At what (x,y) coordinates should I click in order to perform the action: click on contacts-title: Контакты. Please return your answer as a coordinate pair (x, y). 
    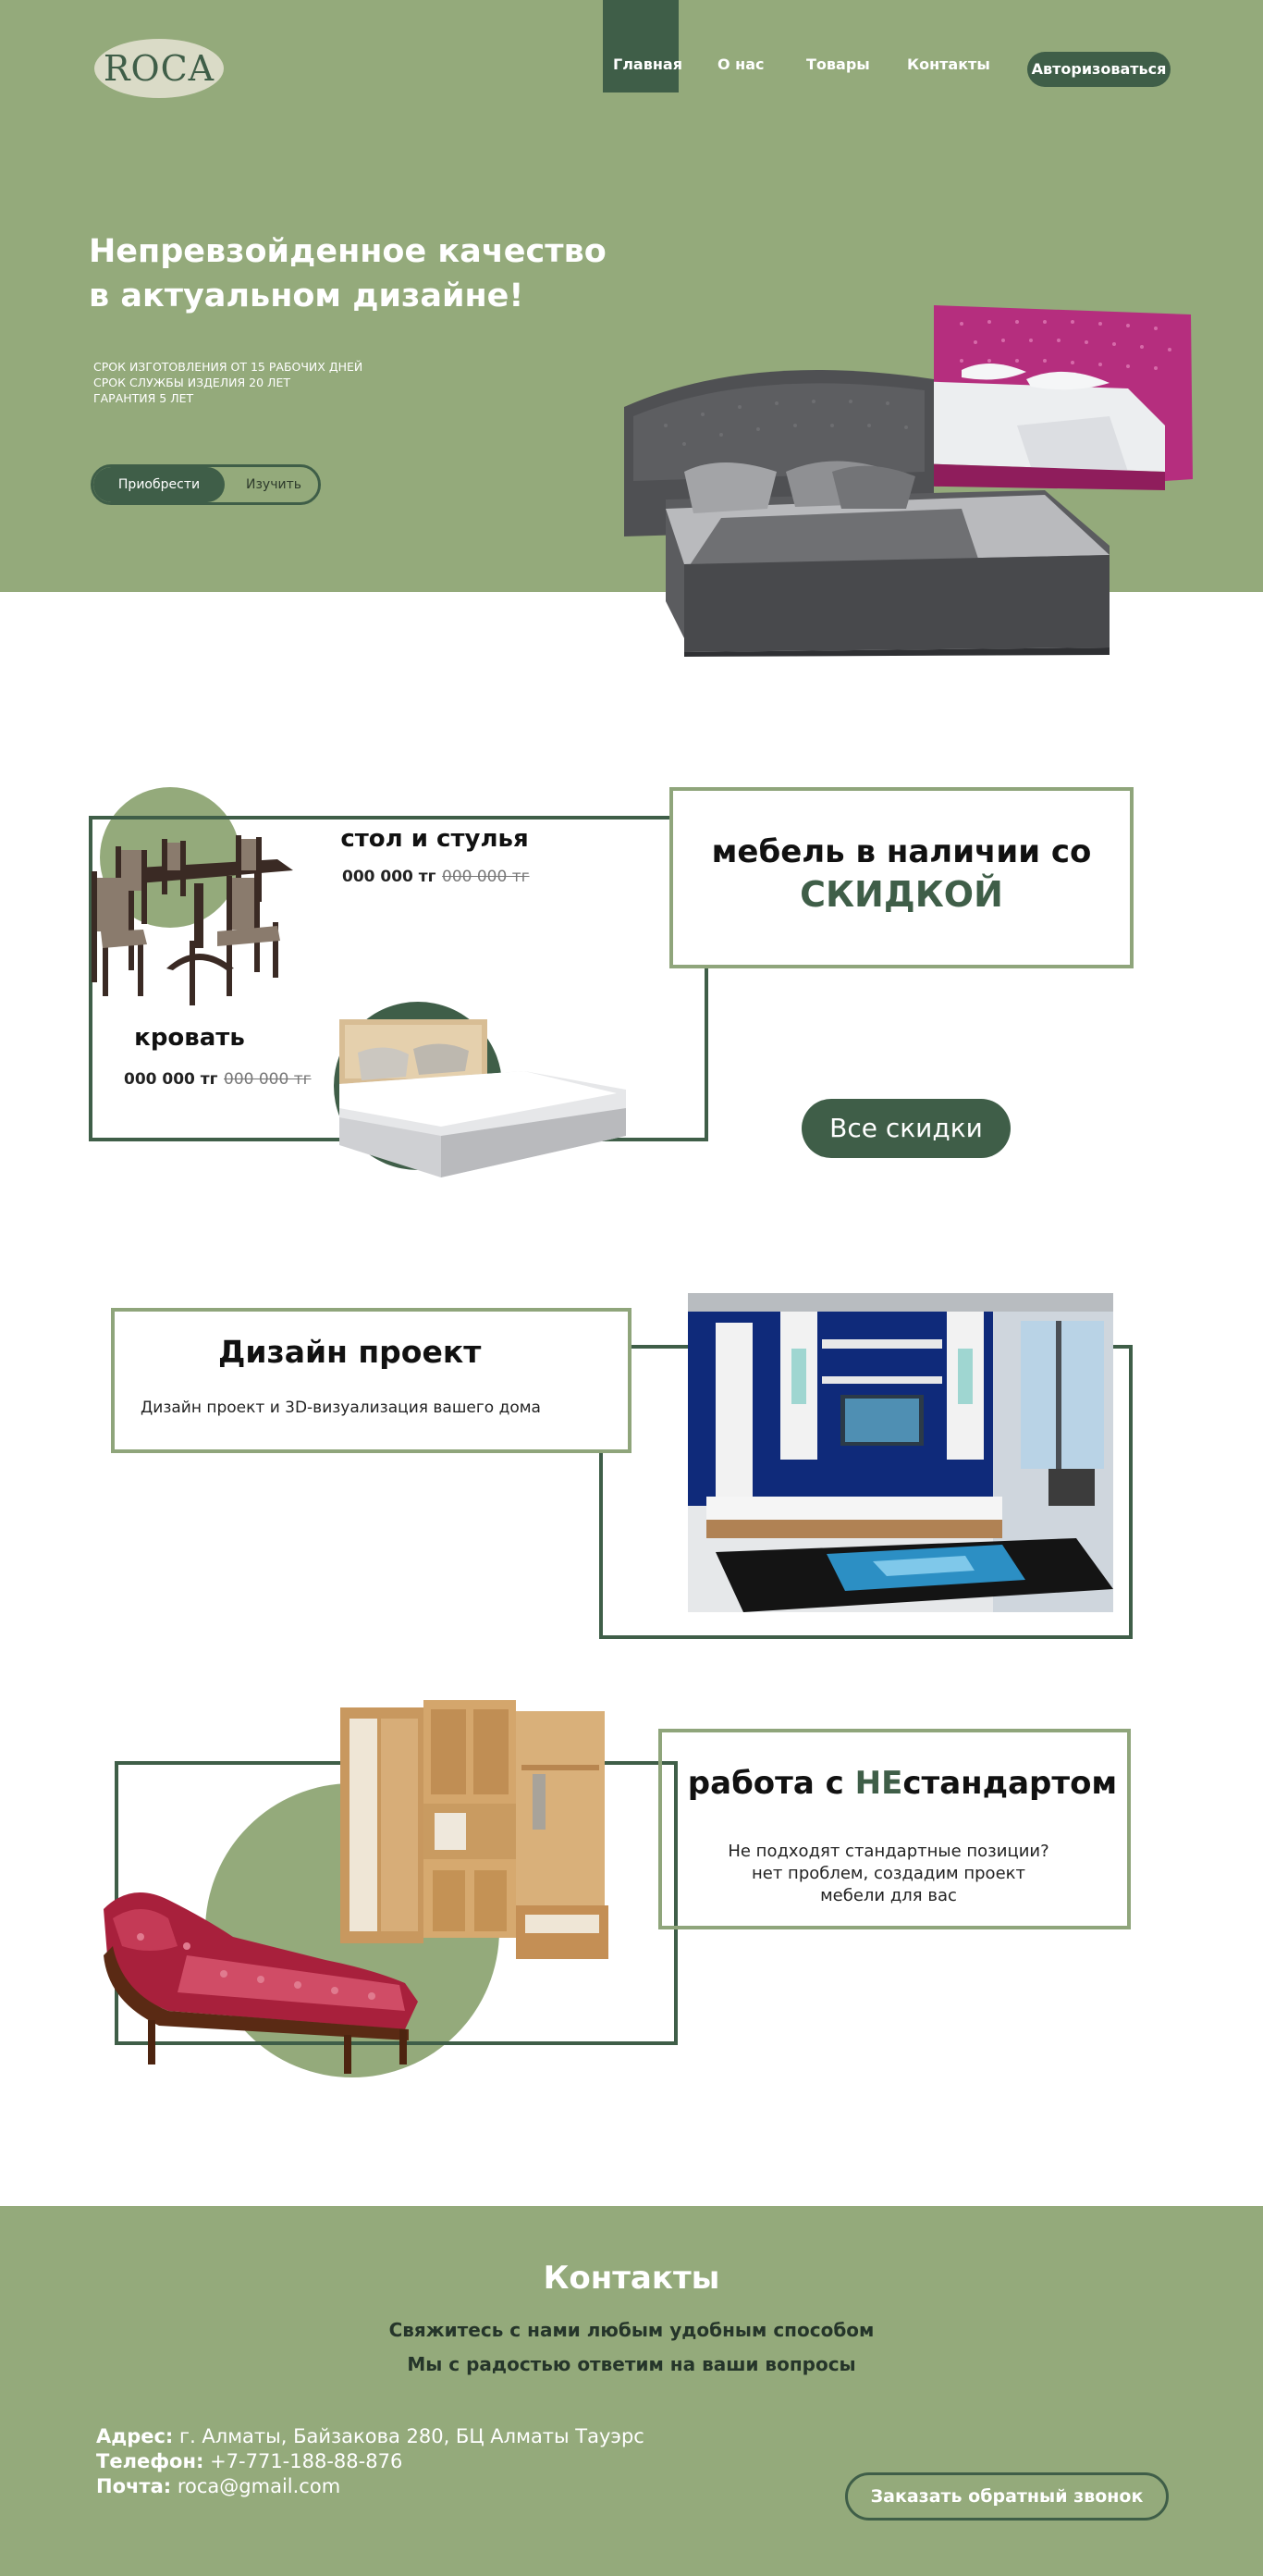
    Looking at the image, I should click on (631, 2278).